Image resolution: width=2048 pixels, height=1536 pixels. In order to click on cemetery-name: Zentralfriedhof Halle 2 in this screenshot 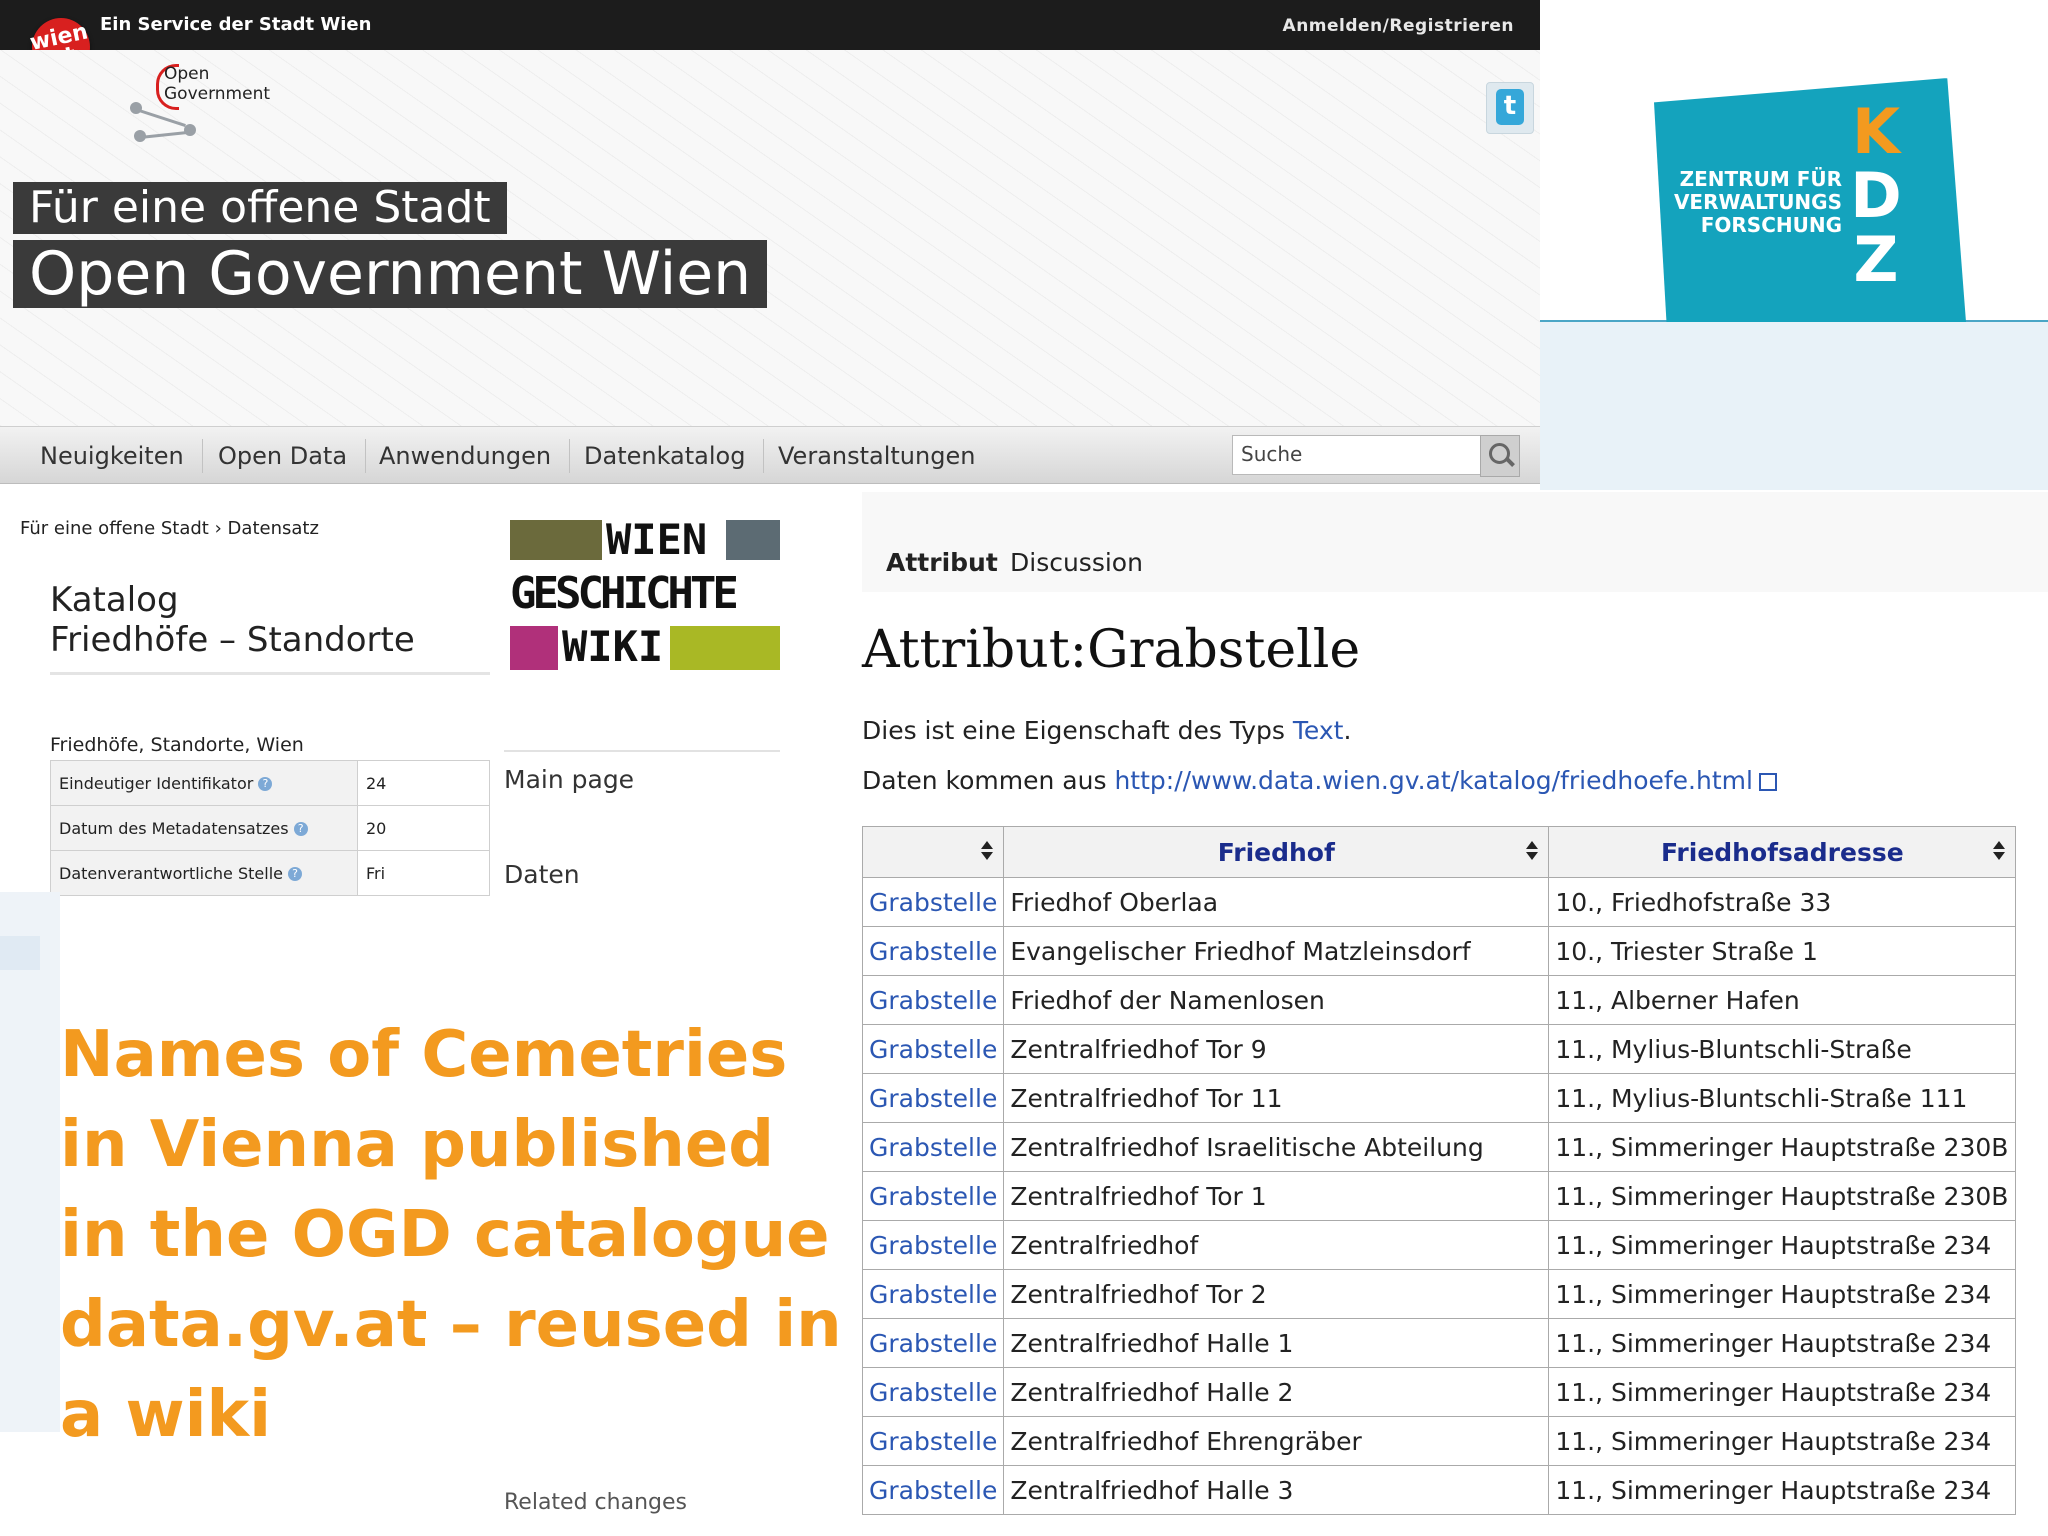, I will do `click(1276, 1392)`.